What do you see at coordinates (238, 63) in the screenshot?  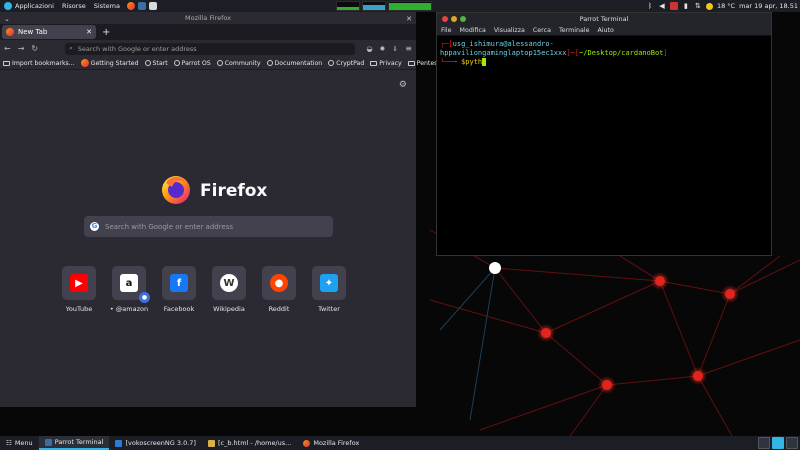 I see `bookmark-community: Community` at bounding box center [238, 63].